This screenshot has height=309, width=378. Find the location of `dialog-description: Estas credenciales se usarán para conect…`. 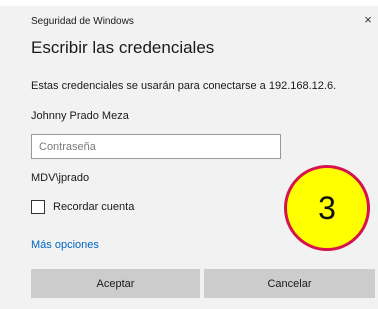

dialog-description: Estas credenciales se usarán para conect… is located at coordinates (184, 86).